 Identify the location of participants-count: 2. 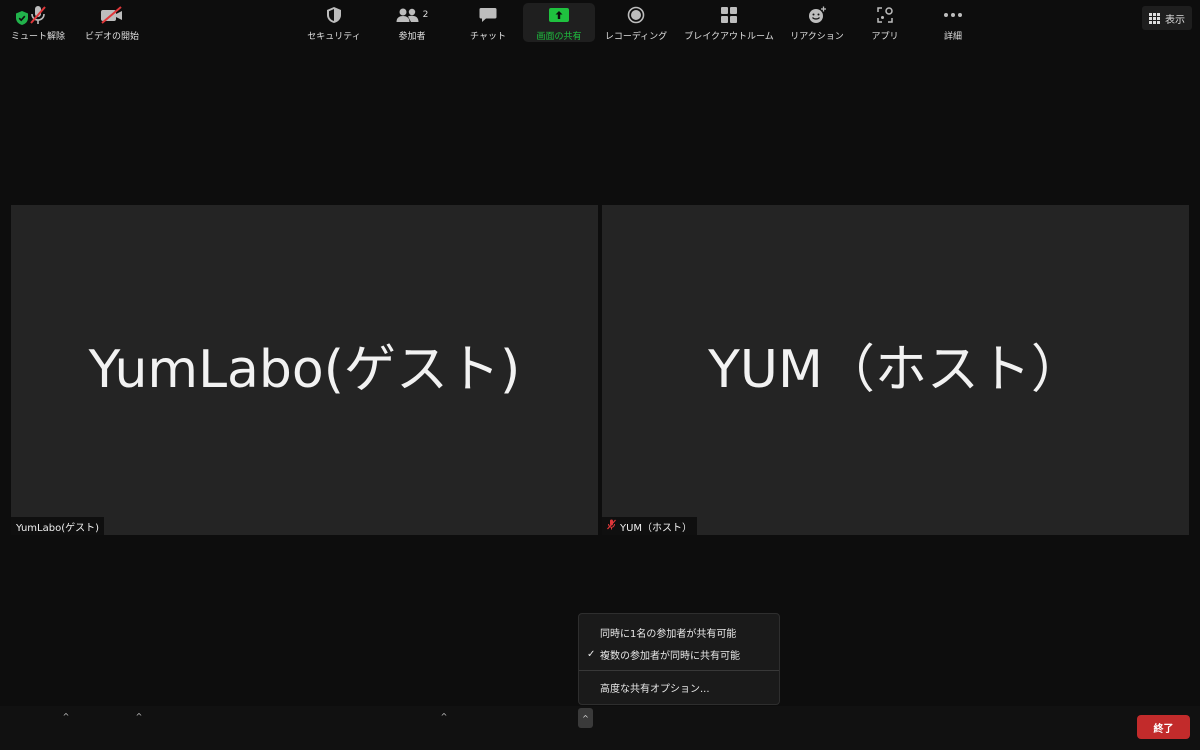
(425, 15).